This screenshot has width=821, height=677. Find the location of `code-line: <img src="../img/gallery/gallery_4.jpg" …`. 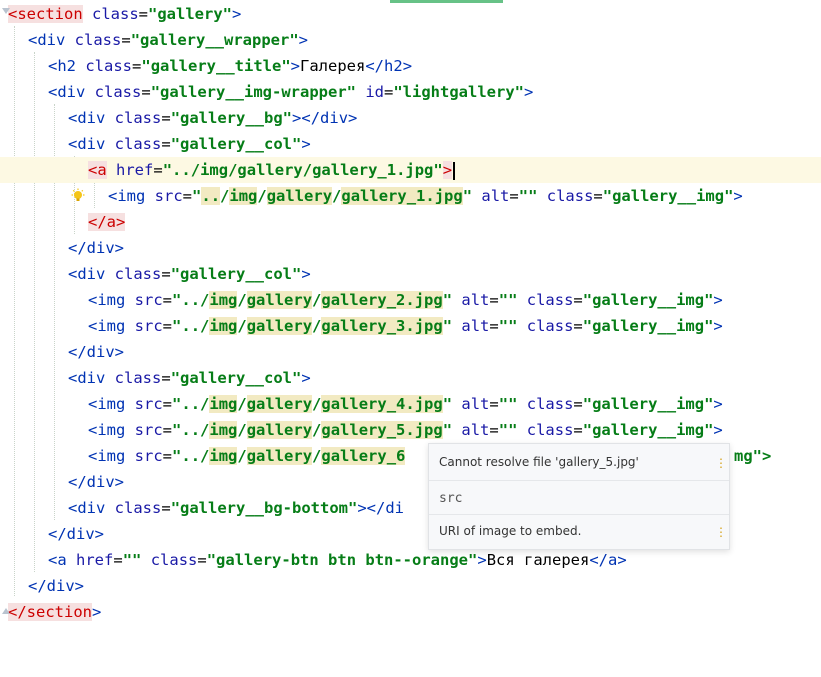

code-line: <img src="../img/gallery/gallery_4.jpg" … is located at coordinates (410, 404).